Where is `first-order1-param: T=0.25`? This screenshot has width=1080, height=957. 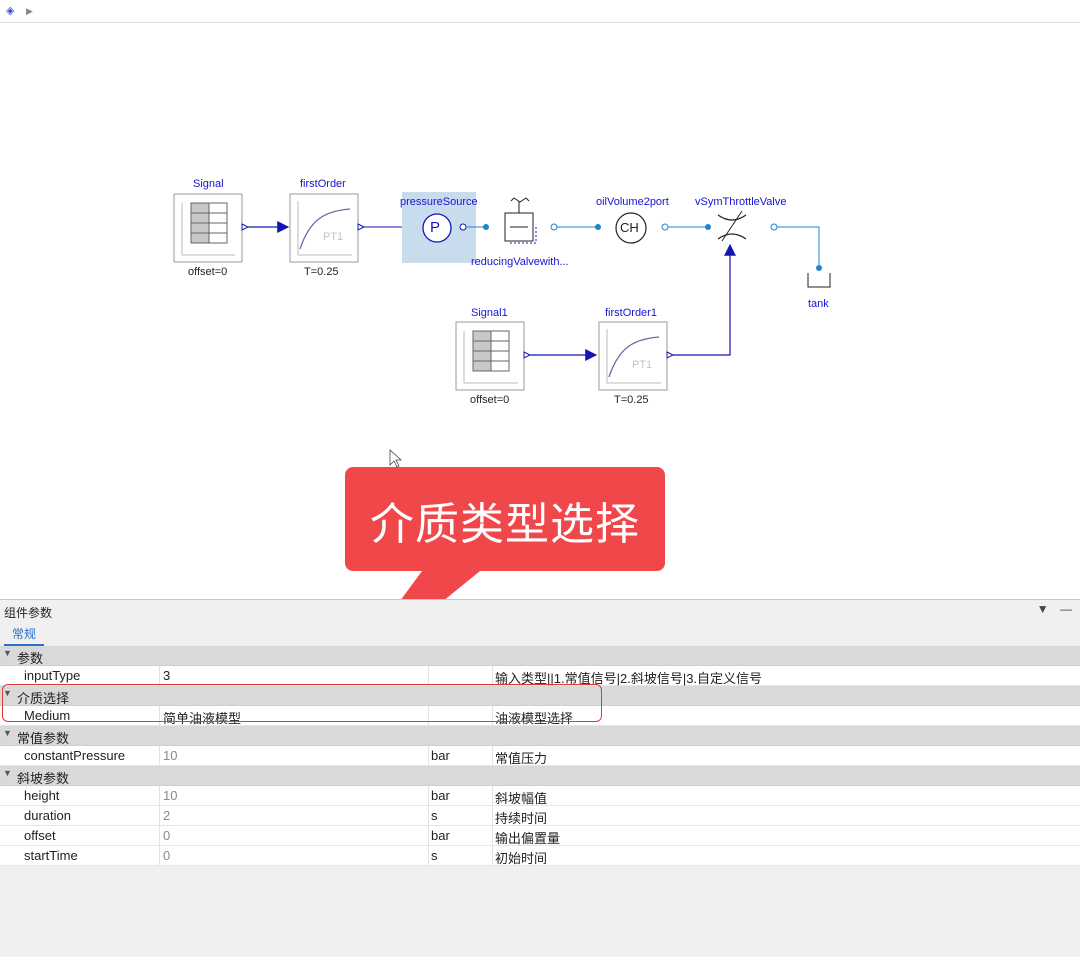 first-order1-param: T=0.25 is located at coordinates (631, 400).